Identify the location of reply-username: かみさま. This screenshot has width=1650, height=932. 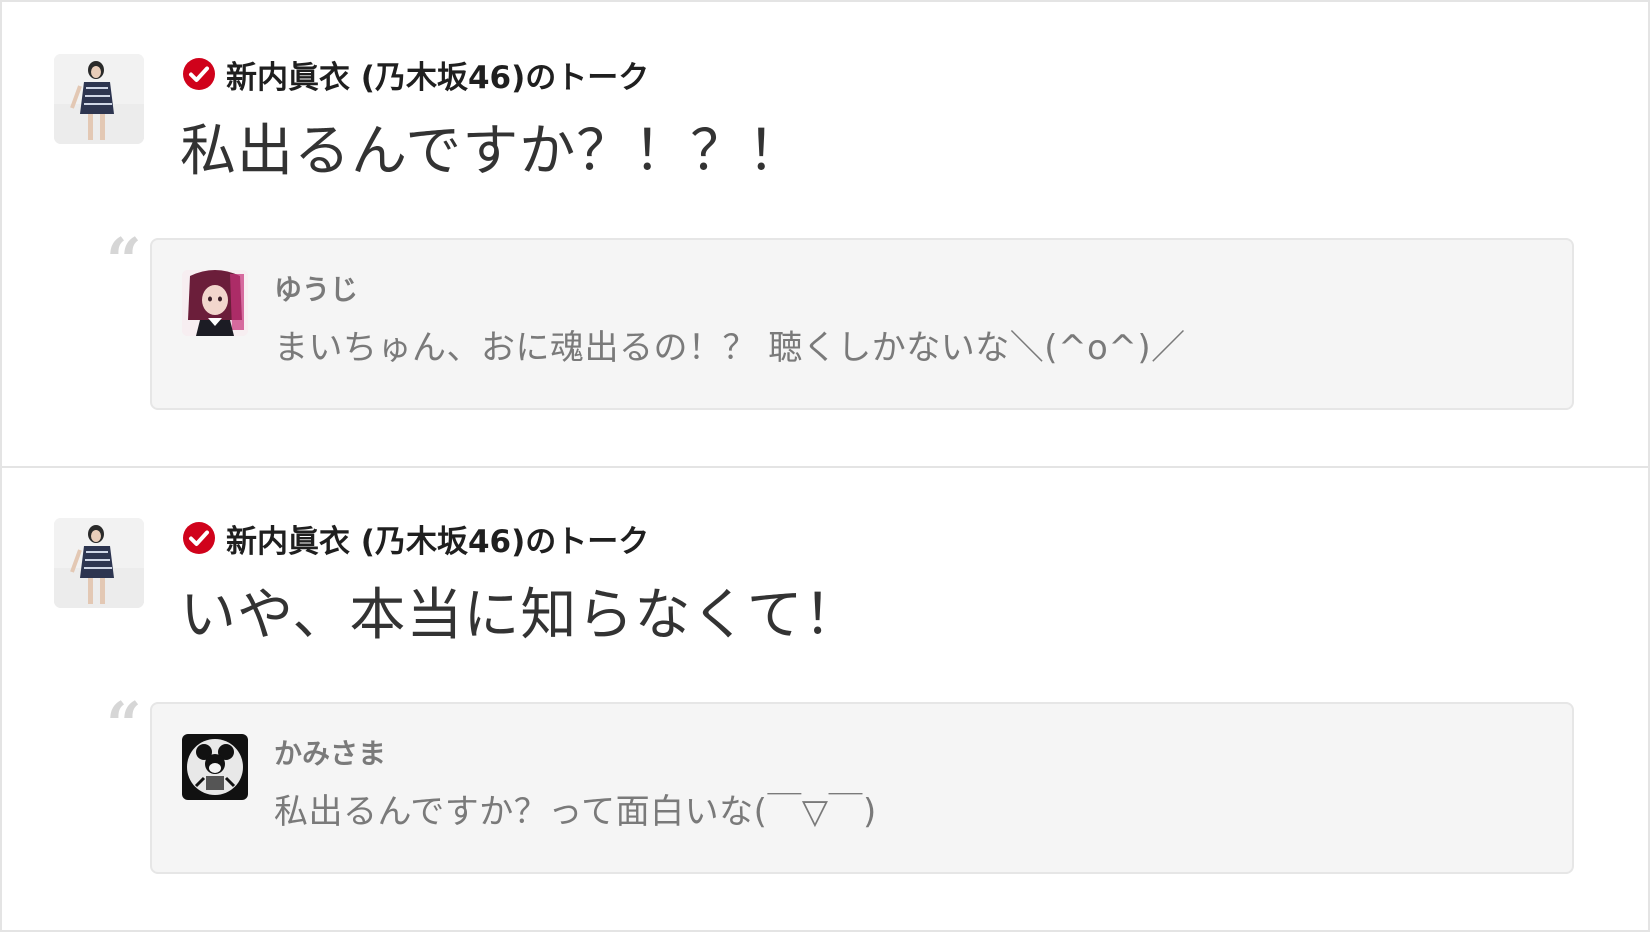
(330, 752).